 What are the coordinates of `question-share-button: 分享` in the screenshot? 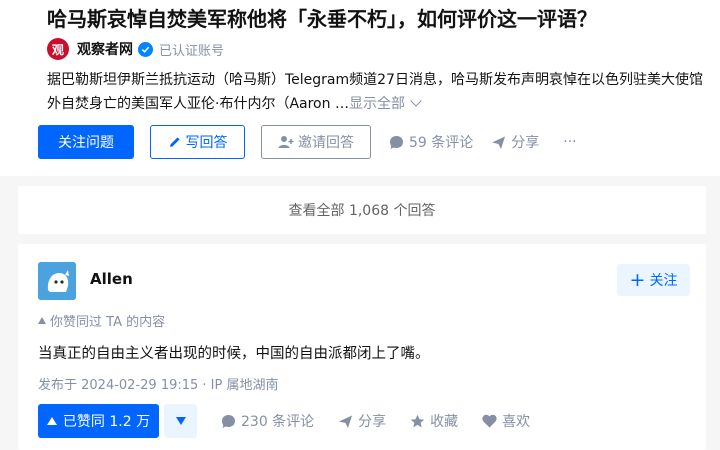 It's located at (515, 142).